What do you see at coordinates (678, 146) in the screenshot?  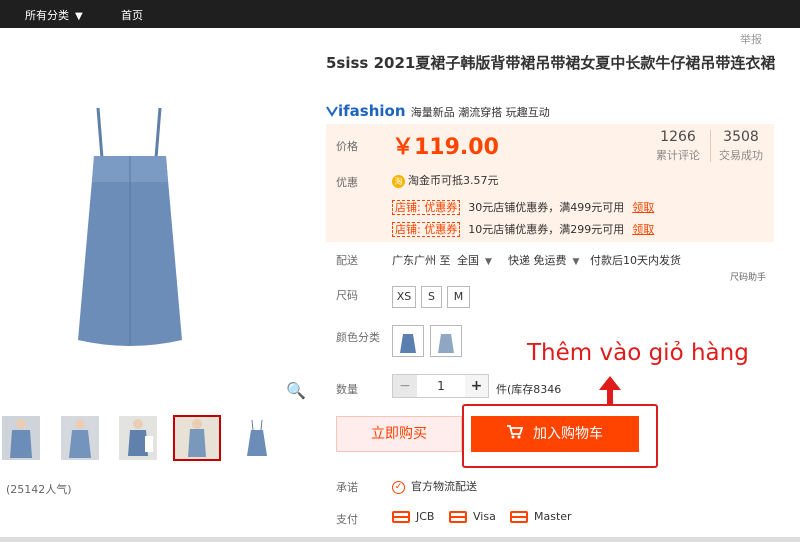 I see `reviews-stat: 1266 累计评论` at bounding box center [678, 146].